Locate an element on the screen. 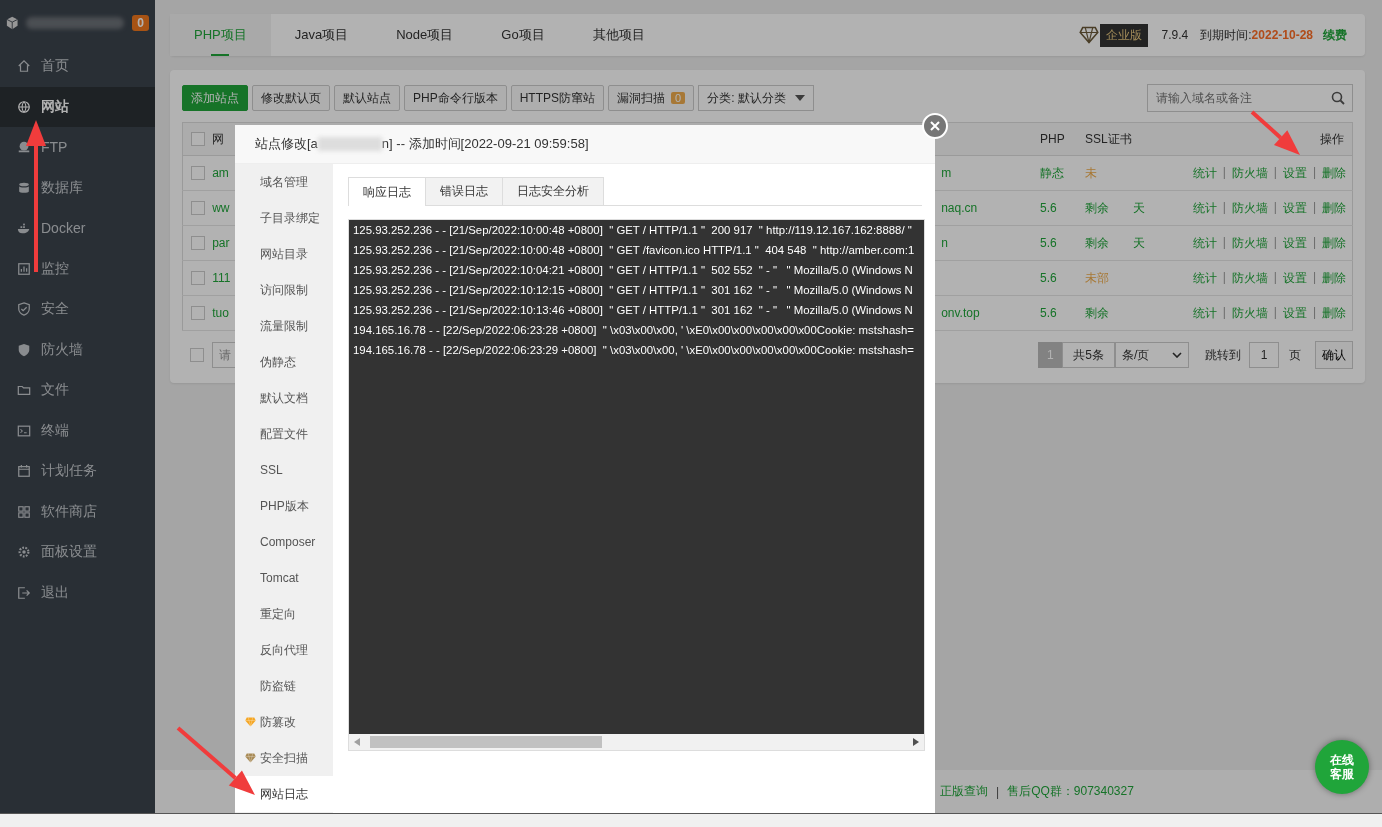 This screenshot has width=1382, height=827. page-input: 1 is located at coordinates (1264, 355).